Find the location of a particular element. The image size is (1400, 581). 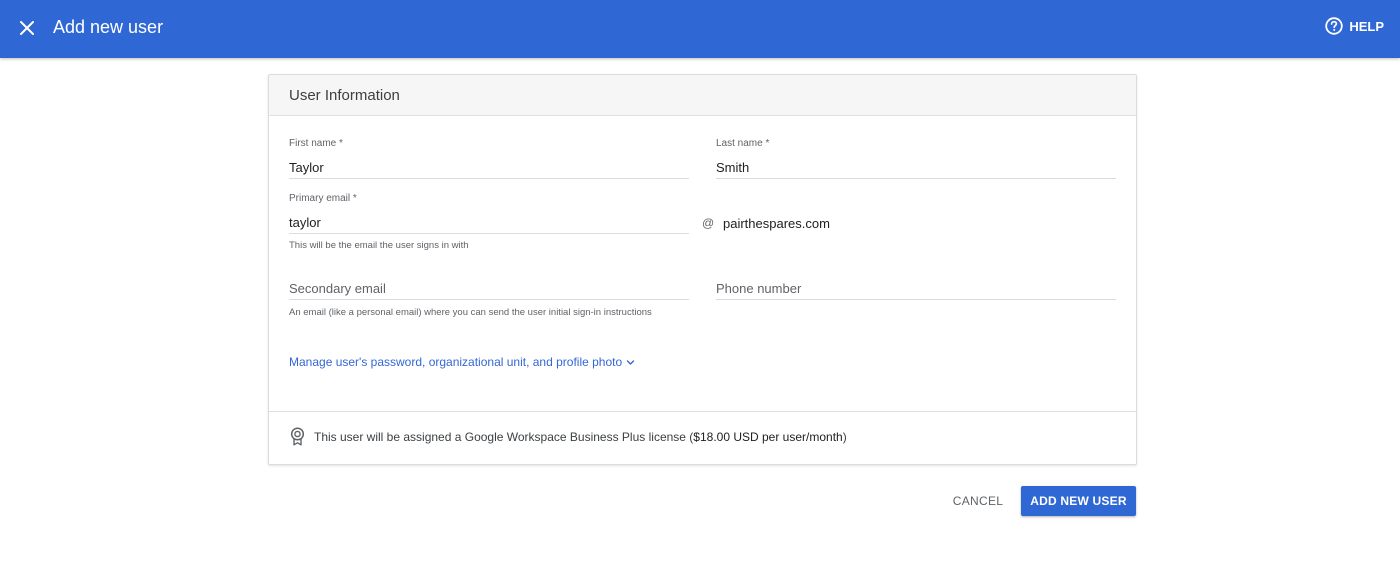

card-title: User Information is located at coordinates (344, 95).